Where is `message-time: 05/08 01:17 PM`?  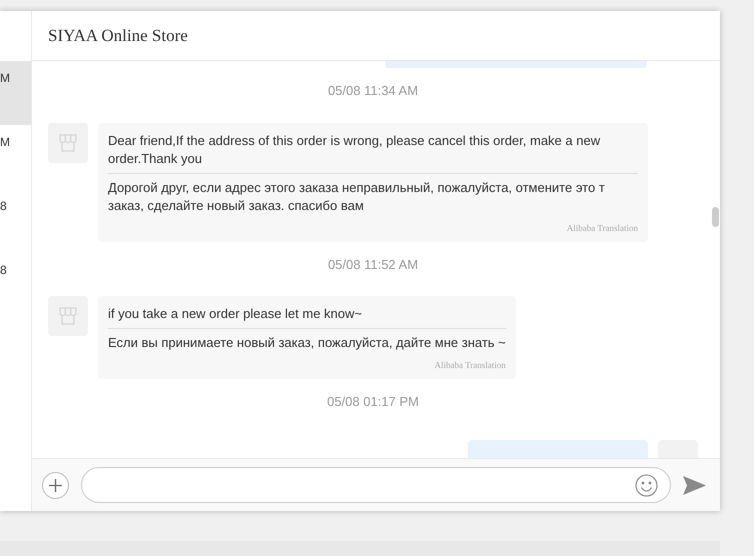 message-time: 05/08 01:17 PM is located at coordinates (373, 402).